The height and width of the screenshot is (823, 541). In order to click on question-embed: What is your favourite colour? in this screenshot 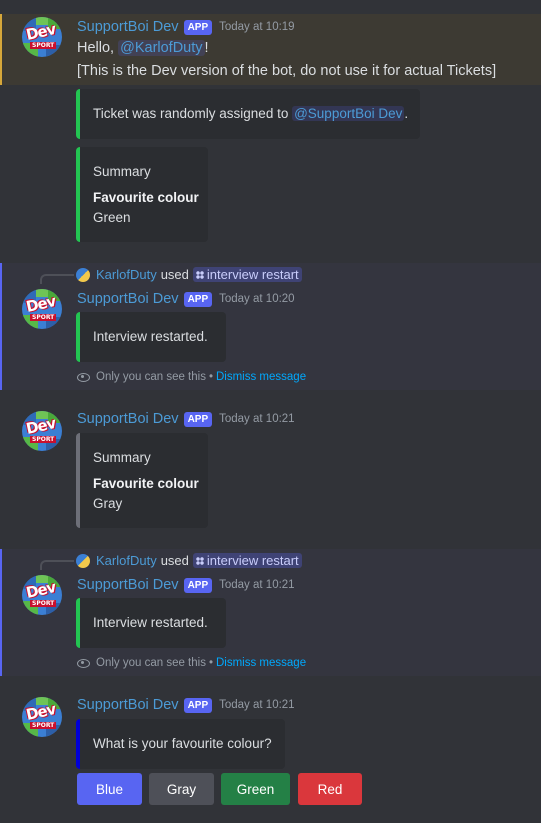, I will do `click(180, 744)`.